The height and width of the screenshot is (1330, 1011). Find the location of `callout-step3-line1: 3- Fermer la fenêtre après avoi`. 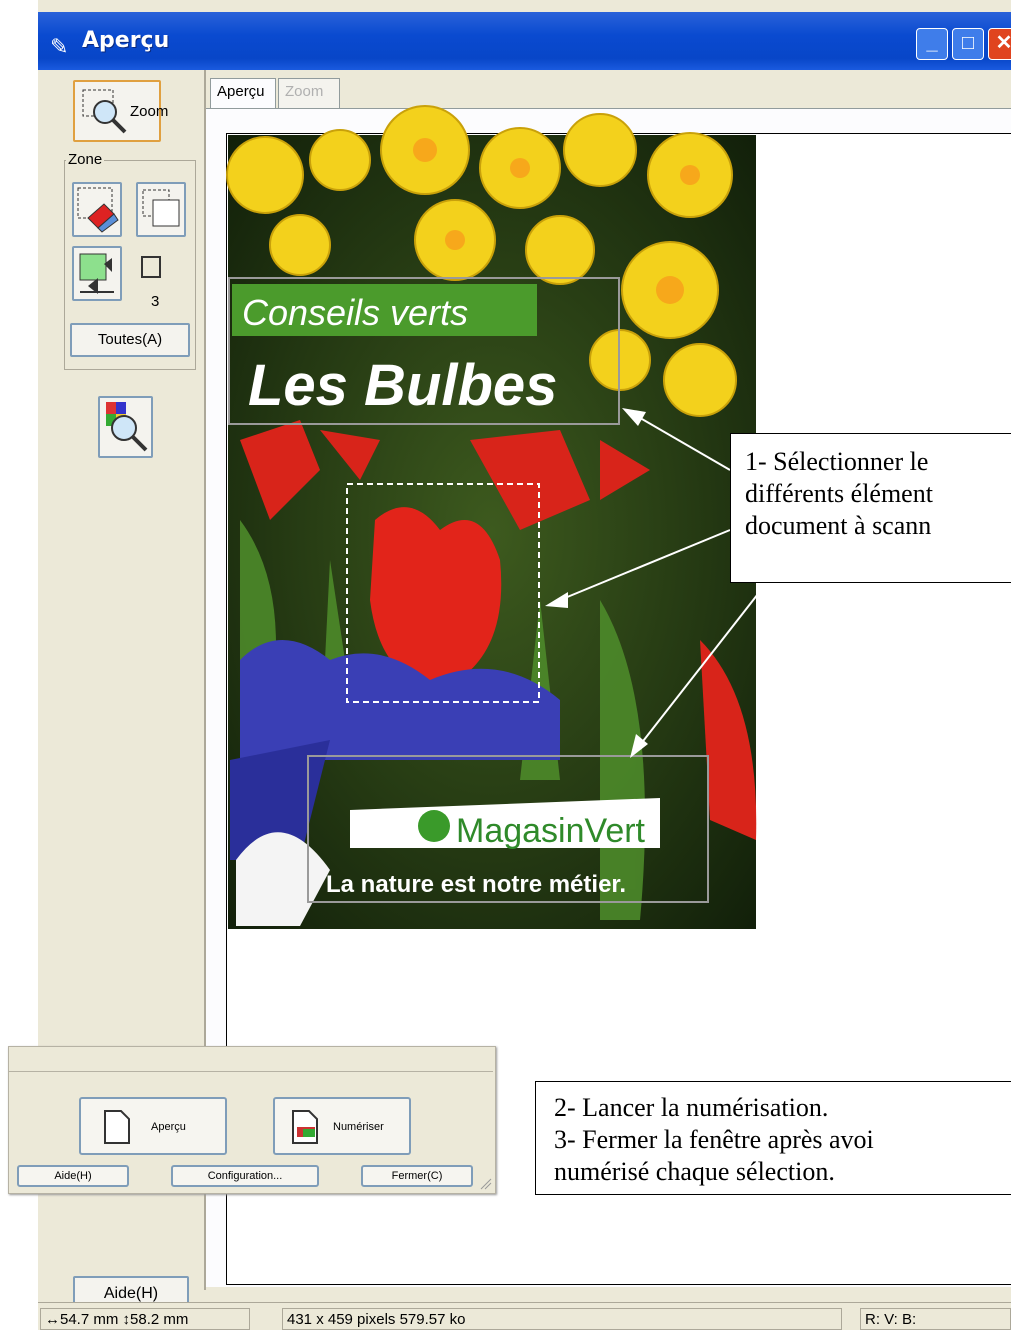

callout-step3-line1: 3- Fermer la fenêtre après avoi is located at coordinates (714, 1139).